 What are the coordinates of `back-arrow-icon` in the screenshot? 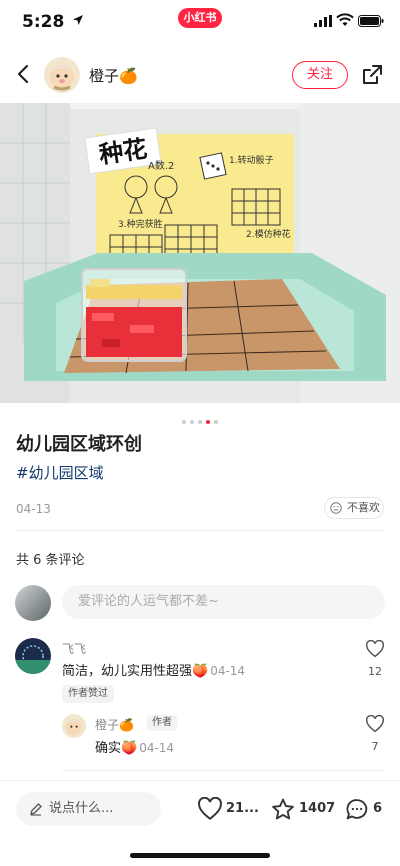 It's located at (24, 74).